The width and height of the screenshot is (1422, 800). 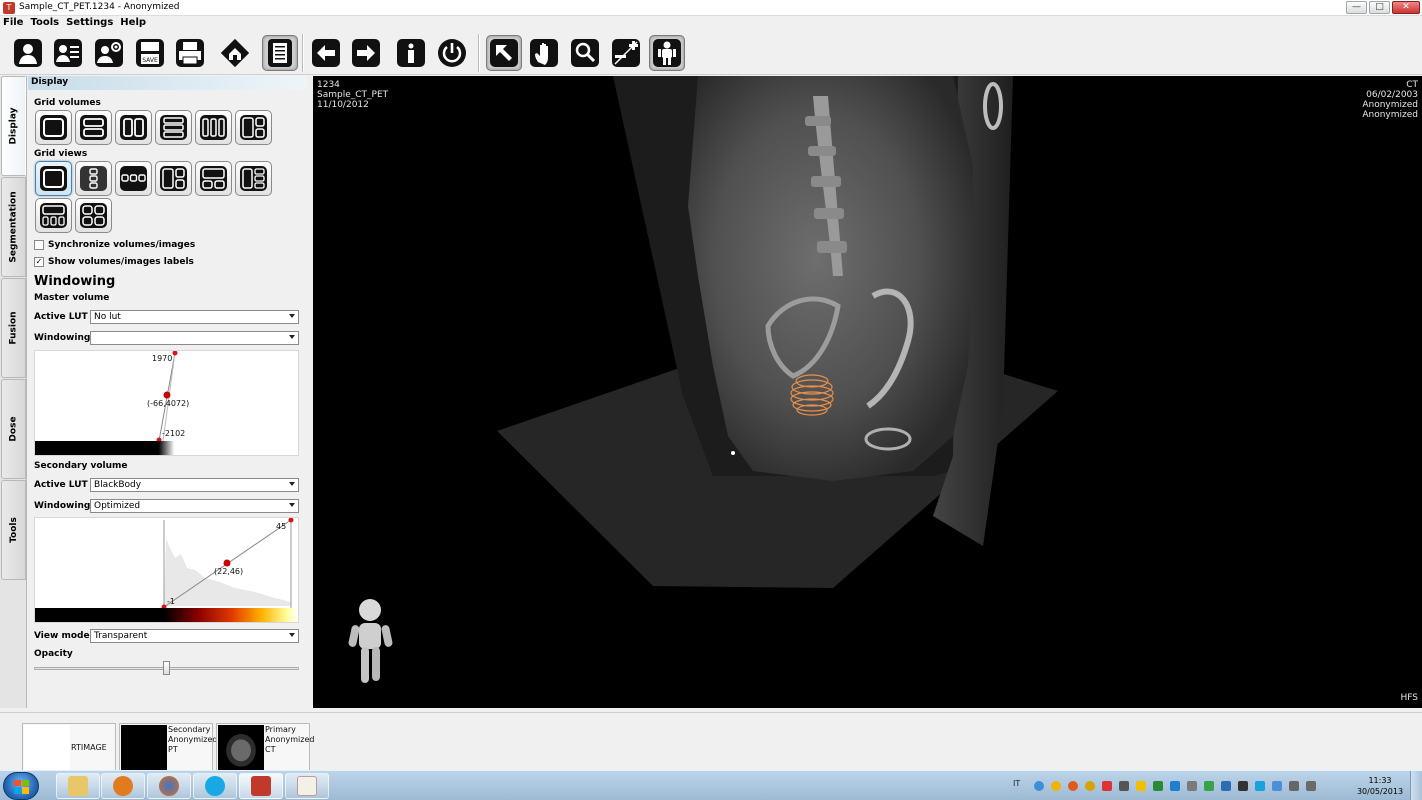 I want to click on grid-volume-2-cols-button, so click(x=133, y=127).